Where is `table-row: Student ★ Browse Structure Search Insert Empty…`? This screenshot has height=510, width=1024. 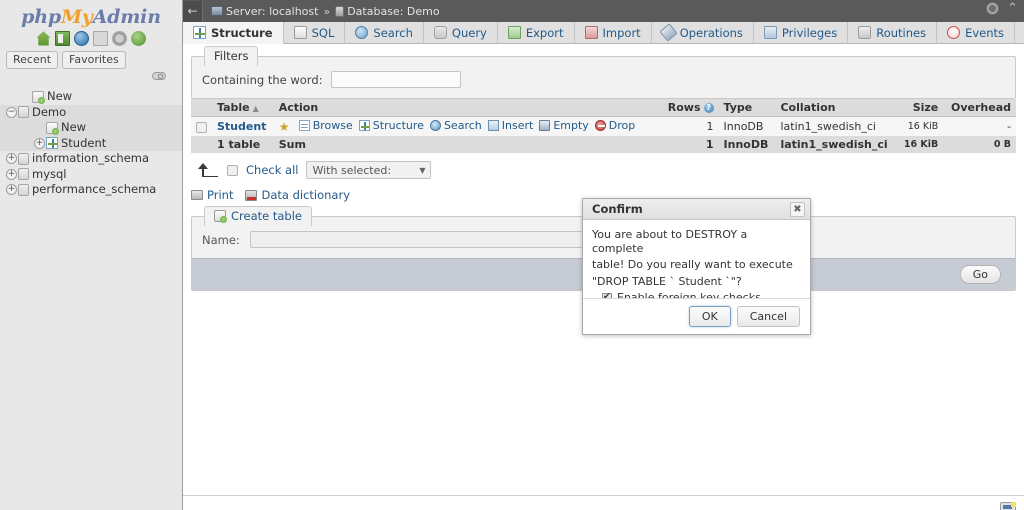
table-row: Student ★ Browse Structure Search Insert Empty… is located at coordinates (603, 126).